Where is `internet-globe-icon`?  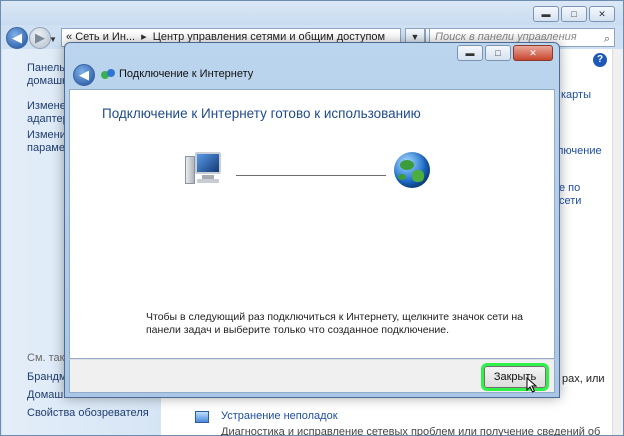 internet-globe-icon is located at coordinates (412, 170).